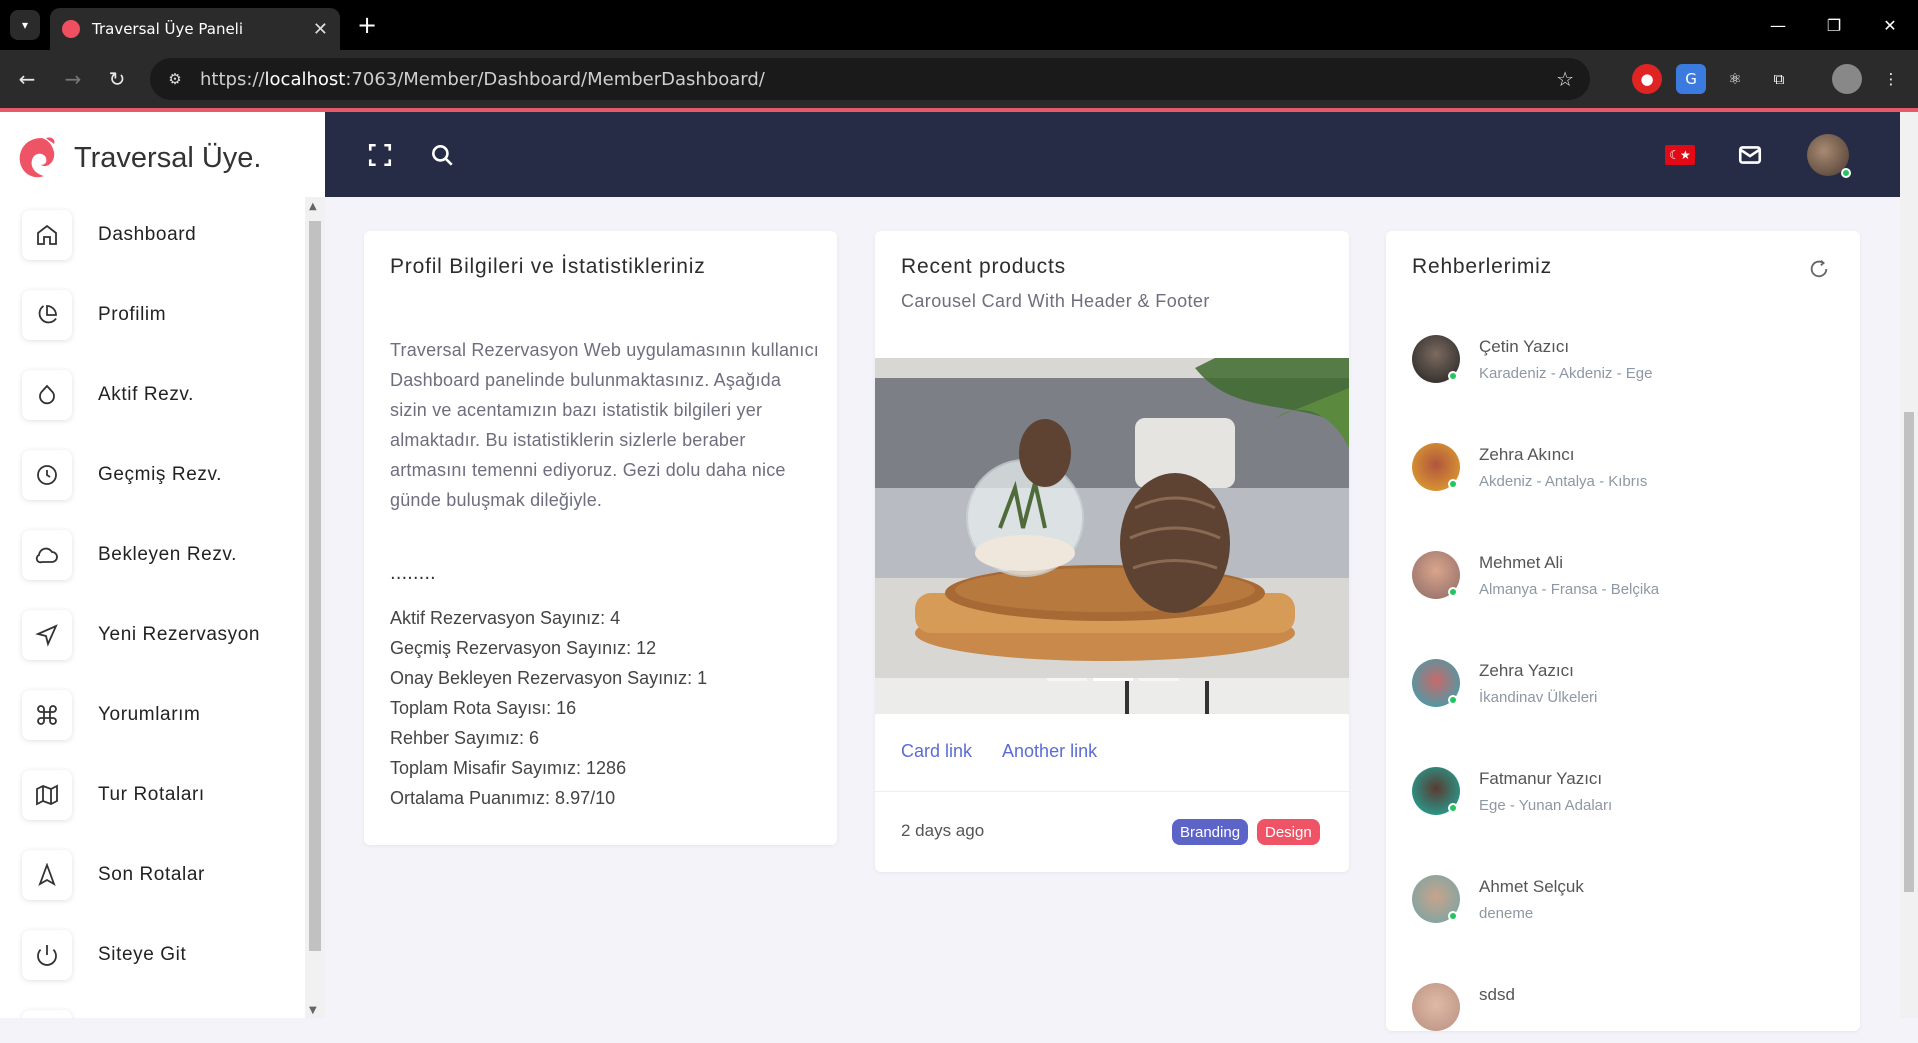  What do you see at coordinates (313, 1010) in the screenshot?
I see `scroll-down-icon: ▼` at bounding box center [313, 1010].